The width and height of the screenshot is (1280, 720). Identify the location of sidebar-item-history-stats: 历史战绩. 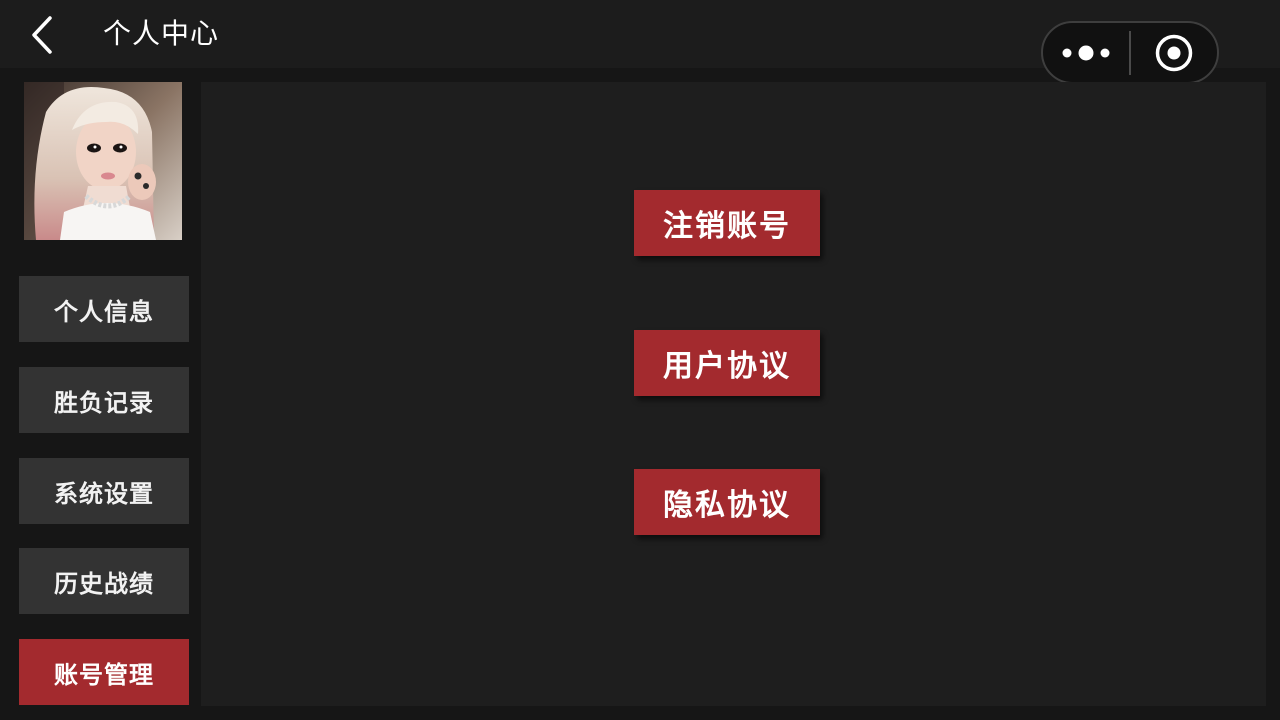
(104, 581).